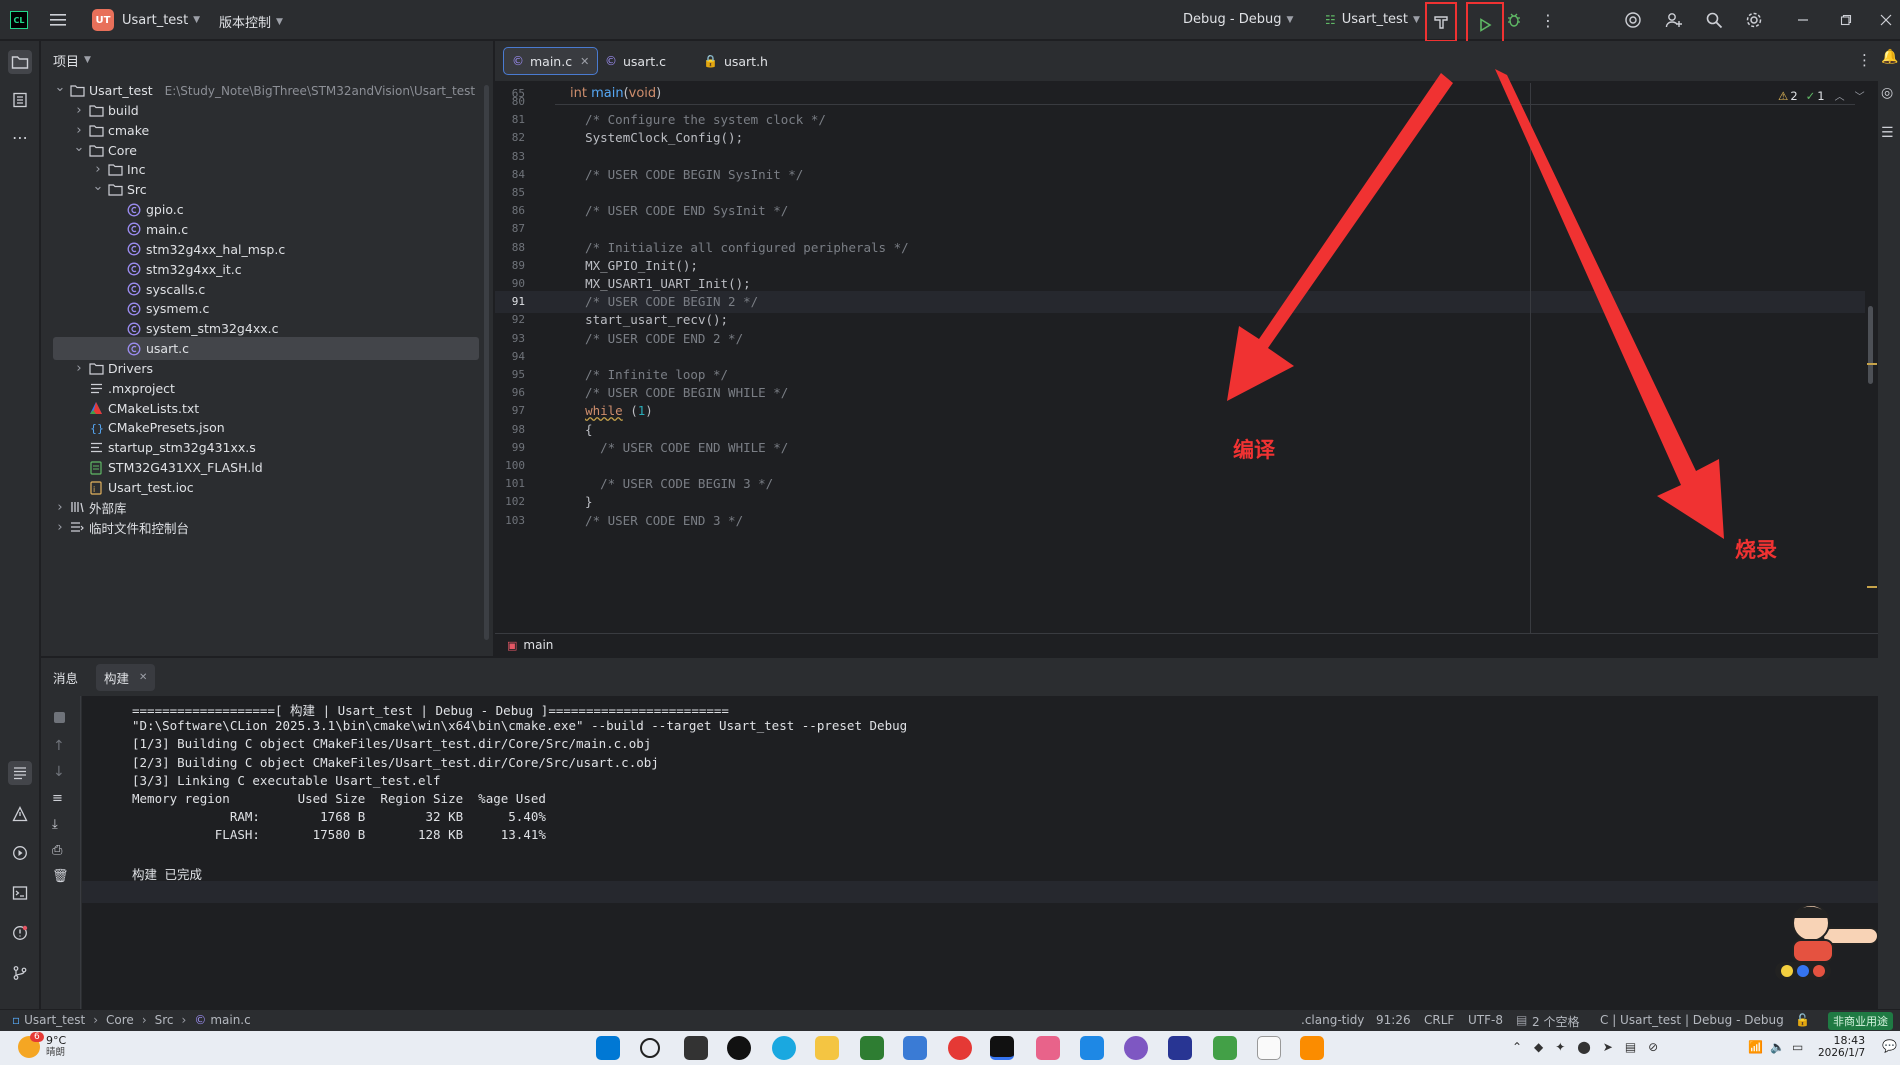 The image size is (1900, 1065). What do you see at coordinates (1591, 1047) in the screenshot?
I see `system-tray: ⌃◆✦⬤➤▤⊘` at bounding box center [1591, 1047].